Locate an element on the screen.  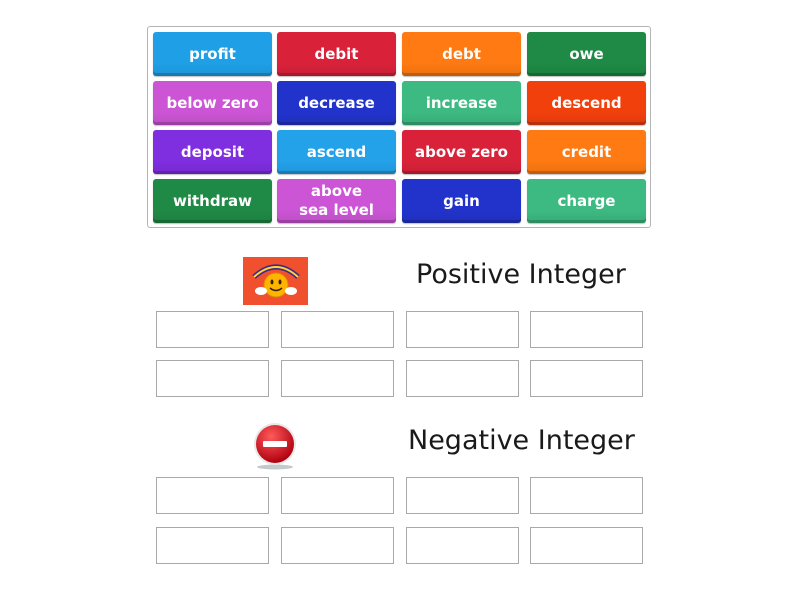
word-tile: credit is located at coordinates (586, 152).